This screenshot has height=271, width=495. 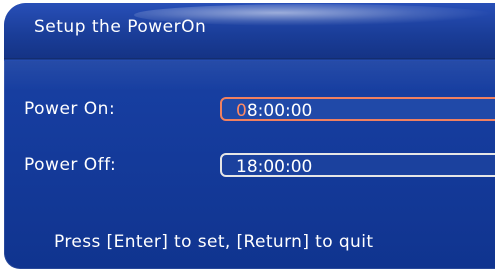 I want to click on power-off-label: Power Off:, so click(x=70, y=165).